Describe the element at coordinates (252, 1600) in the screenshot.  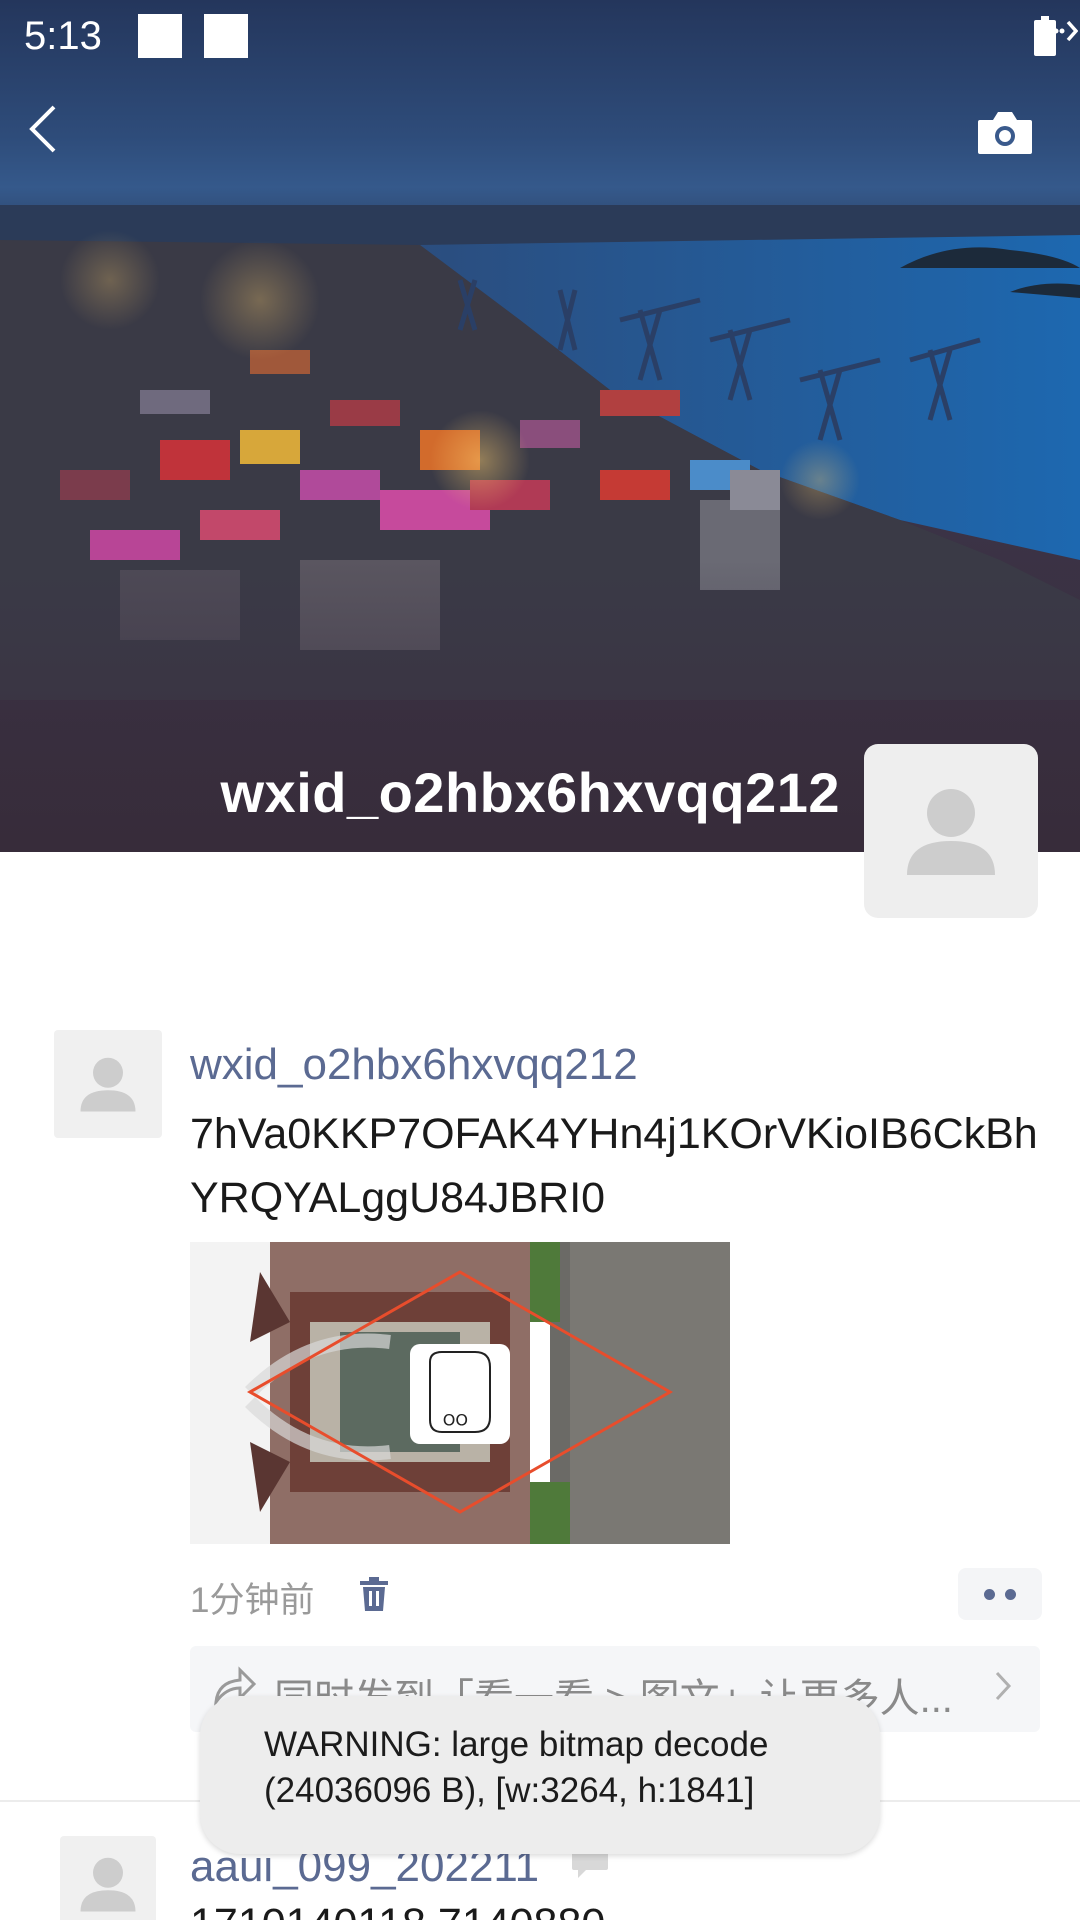
I see `post-timestamp: 1分钟前` at that location.